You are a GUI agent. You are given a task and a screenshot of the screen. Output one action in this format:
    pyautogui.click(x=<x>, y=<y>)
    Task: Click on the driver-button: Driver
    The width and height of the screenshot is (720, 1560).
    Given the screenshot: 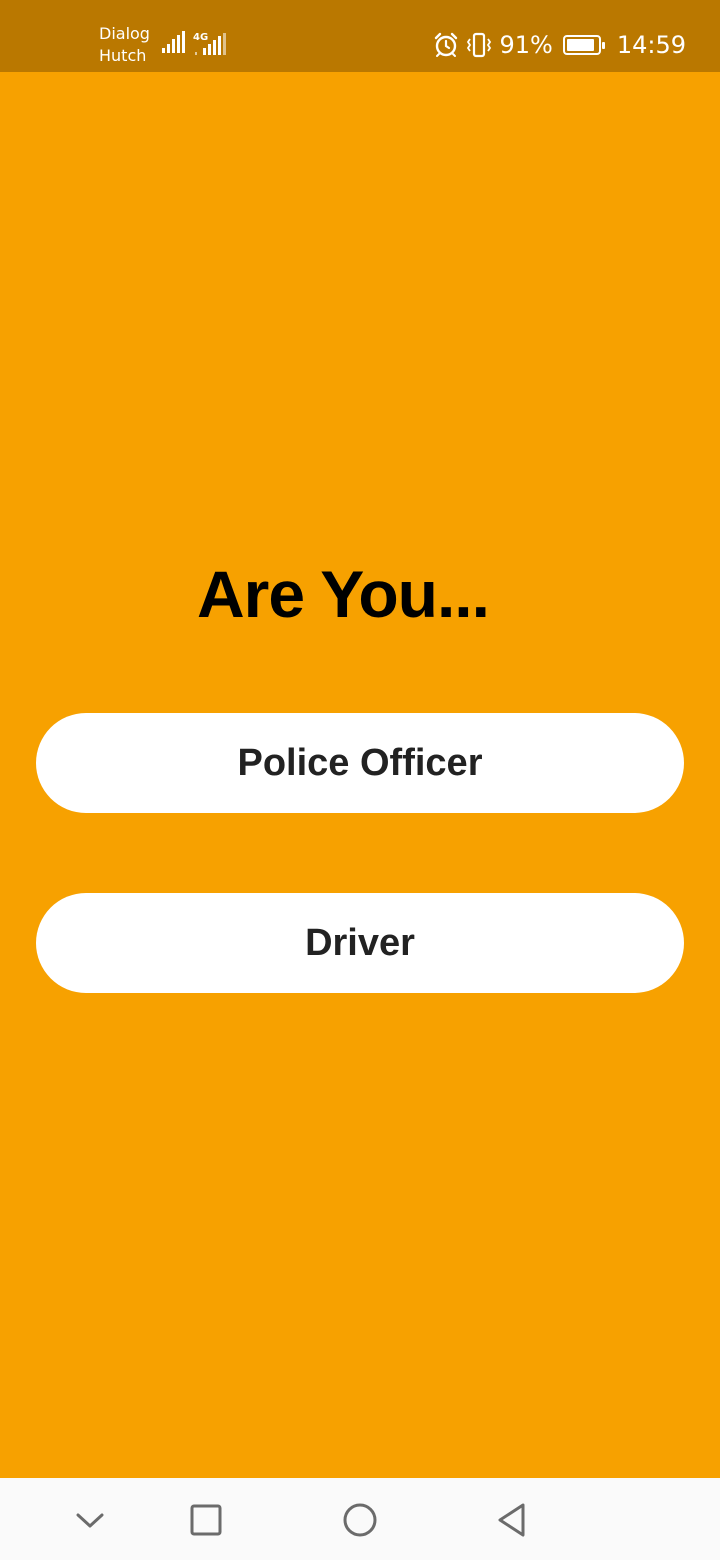 What is the action you would take?
    pyautogui.click(x=360, y=943)
    